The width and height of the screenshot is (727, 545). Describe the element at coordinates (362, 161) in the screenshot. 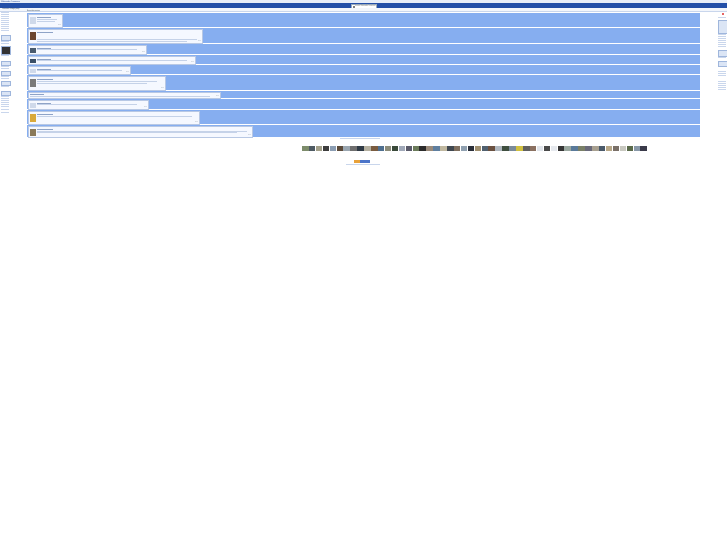

I see `footer-logo` at that location.